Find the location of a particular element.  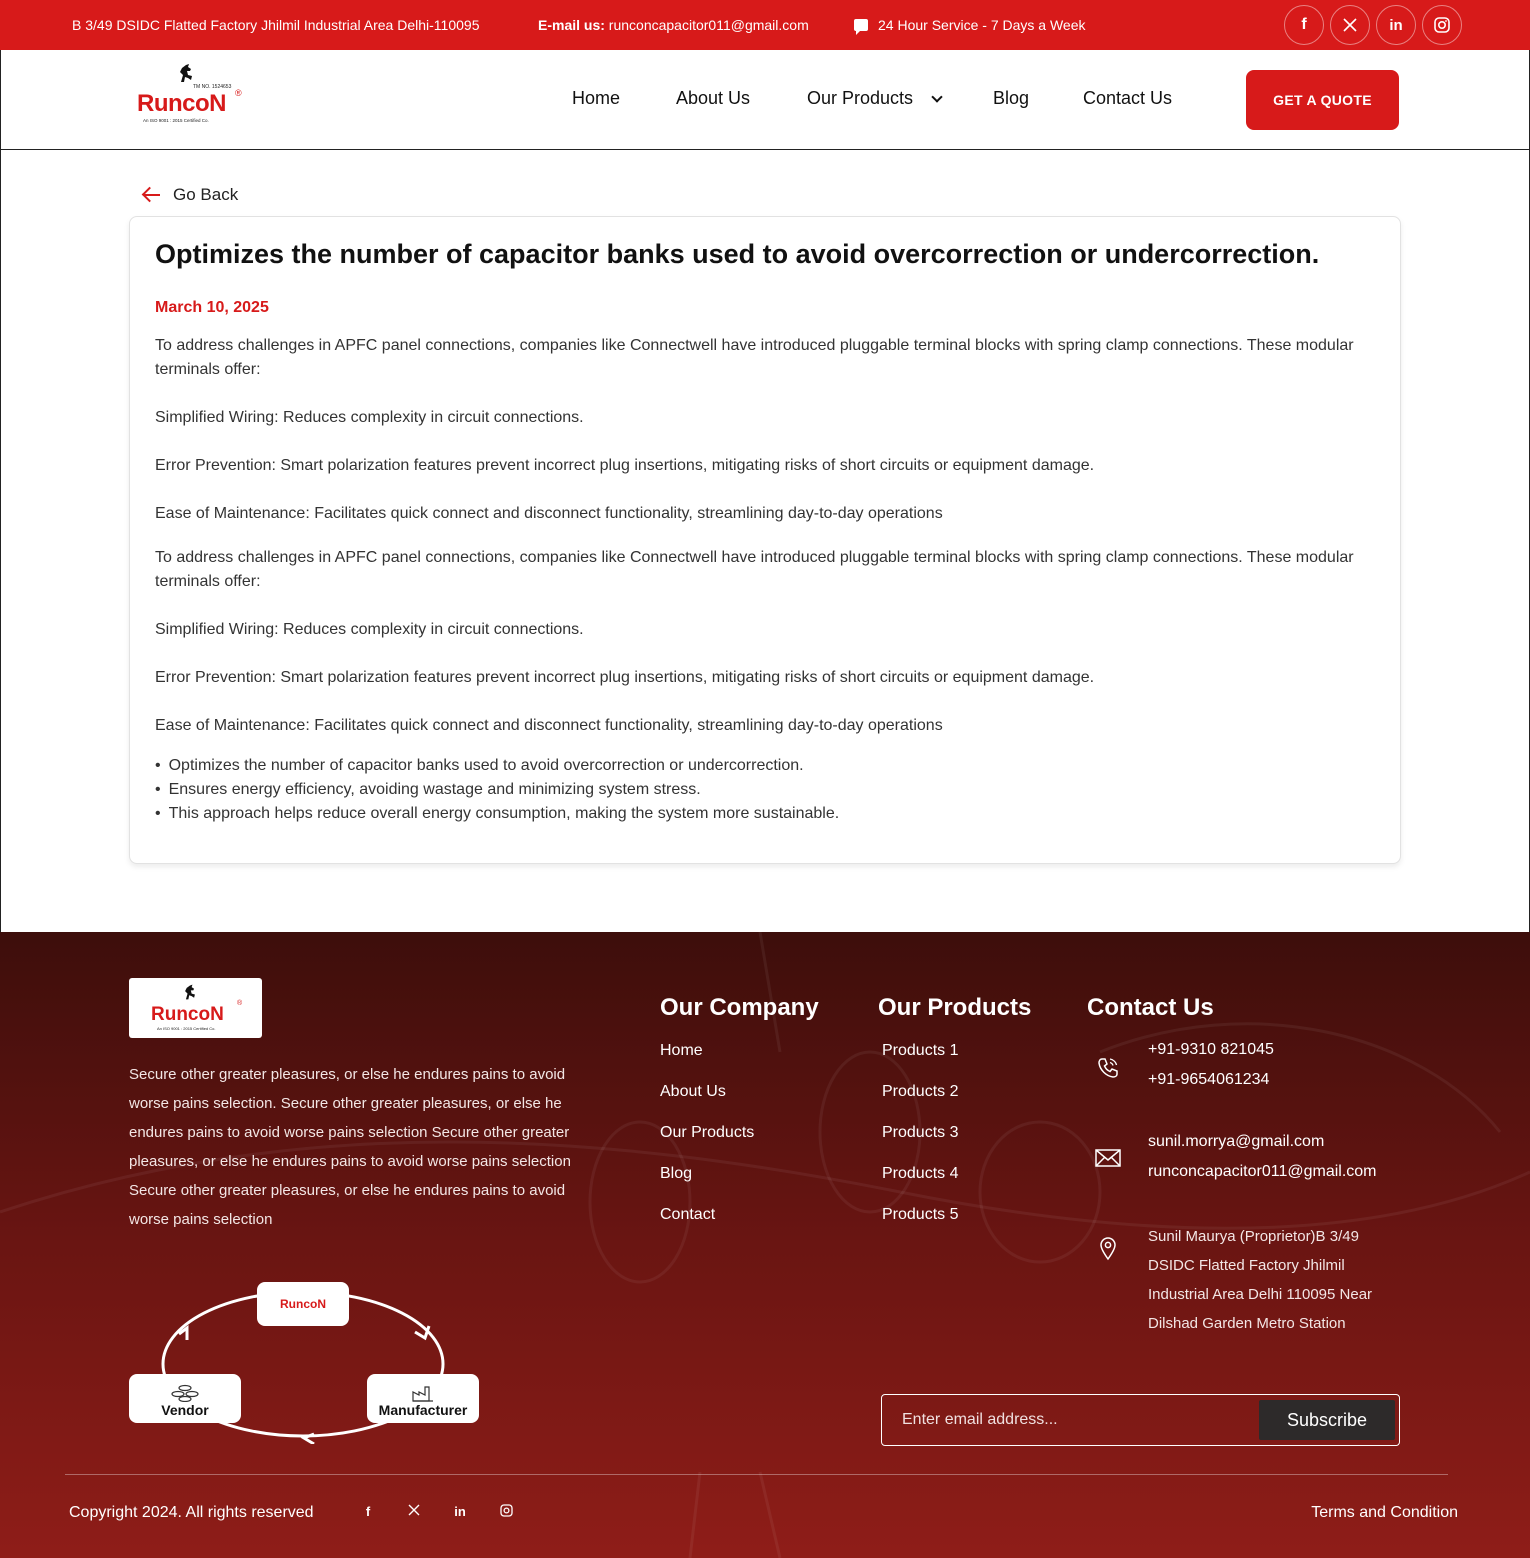

cycle-node-vendor: Vendor is located at coordinates (185, 1398).